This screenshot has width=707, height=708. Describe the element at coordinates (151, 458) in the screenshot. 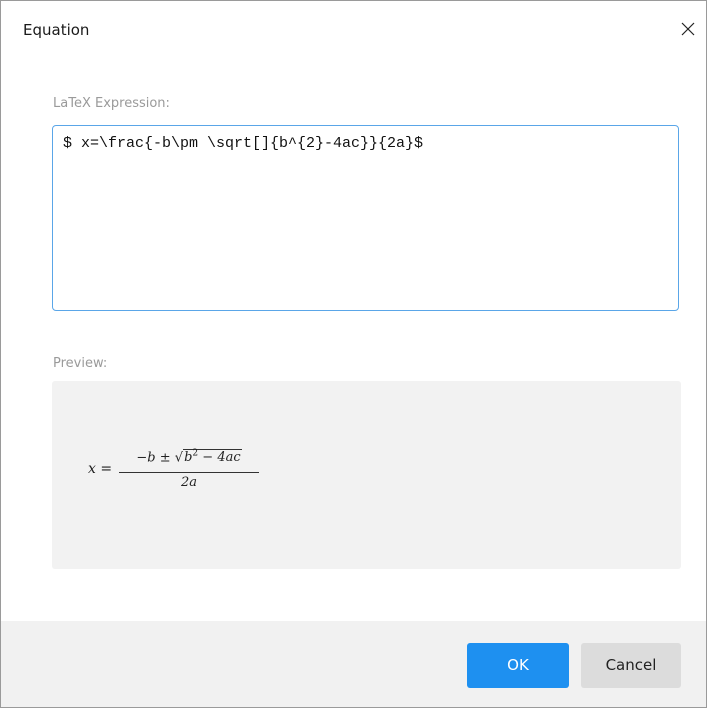

I see `var-b: b` at that location.